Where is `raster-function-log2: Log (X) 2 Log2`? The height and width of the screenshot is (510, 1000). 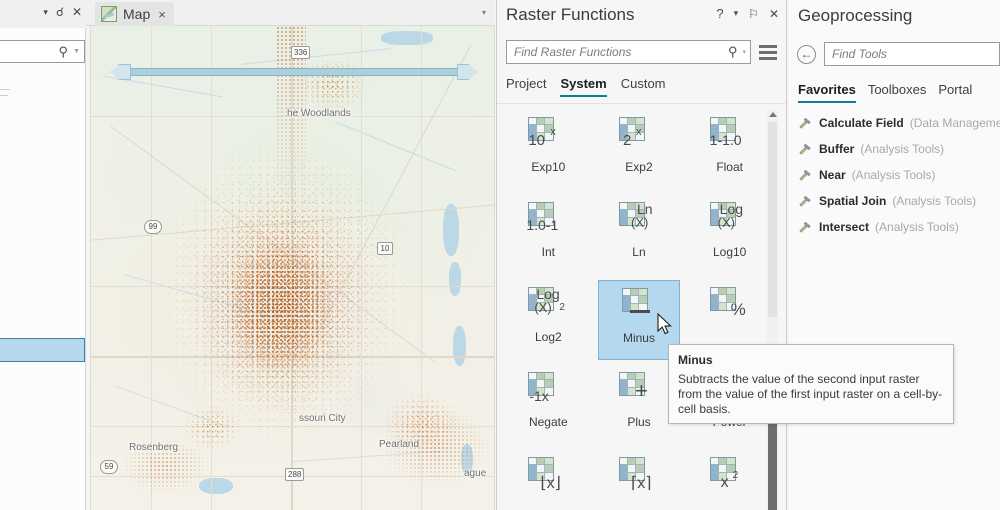 raster-function-log2: Log (X) 2 Log2 is located at coordinates (548, 320).